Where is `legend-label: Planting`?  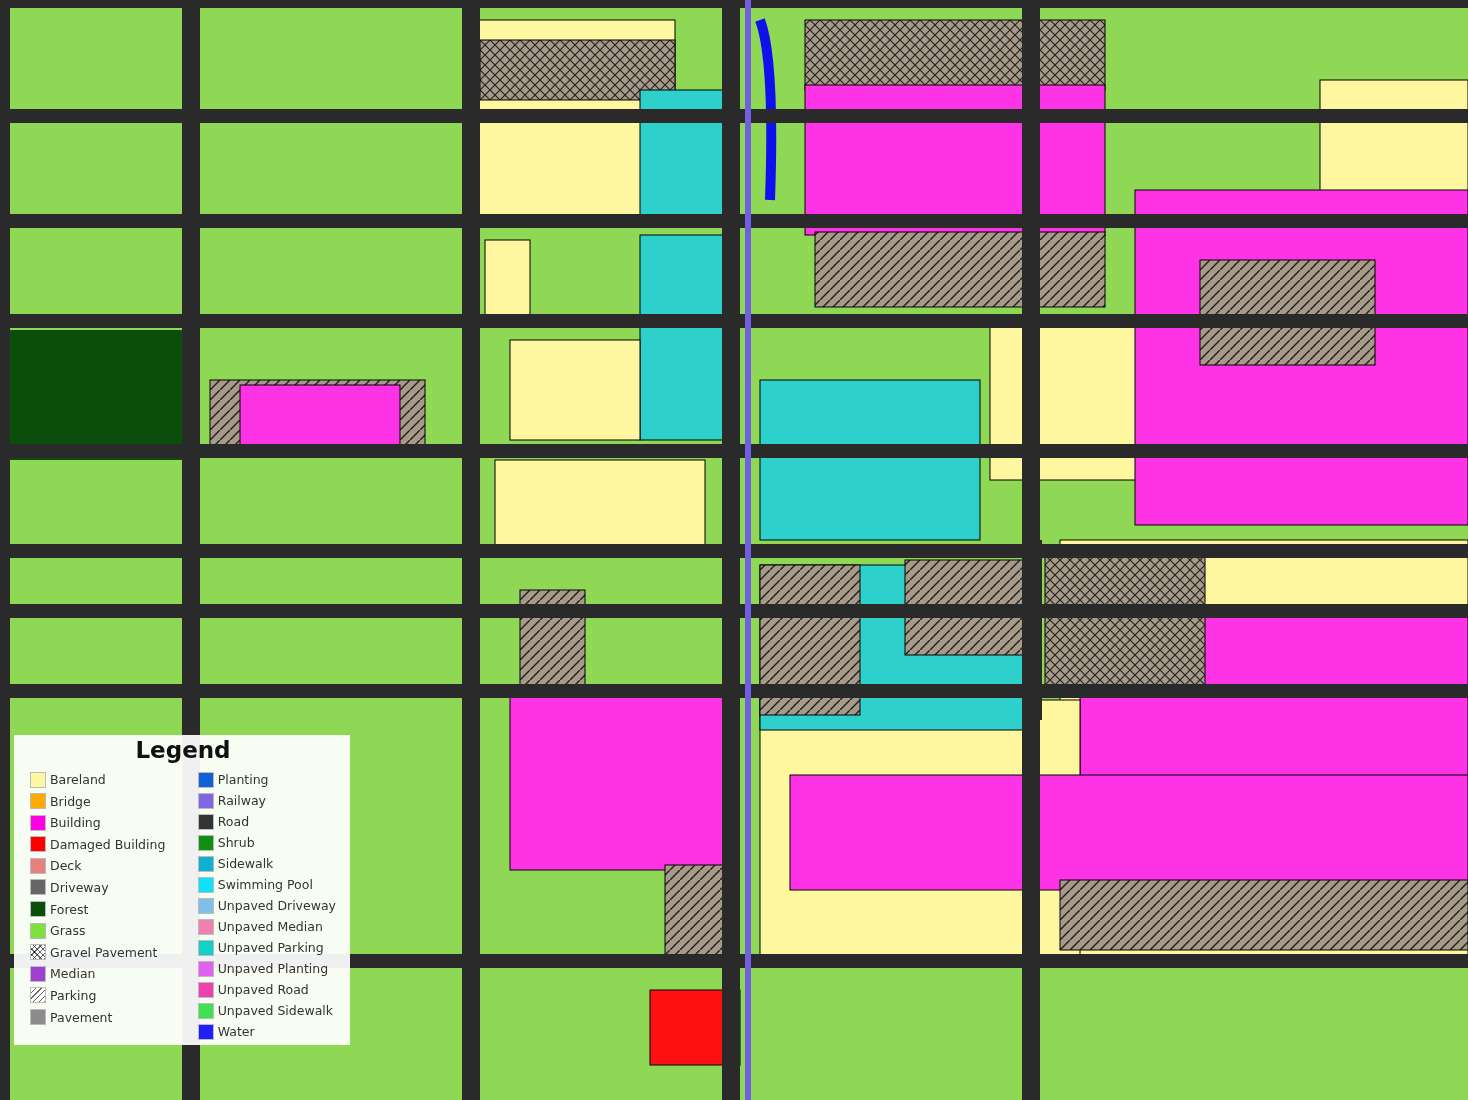
legend-label: Planting is located at coordinates (243, 779).